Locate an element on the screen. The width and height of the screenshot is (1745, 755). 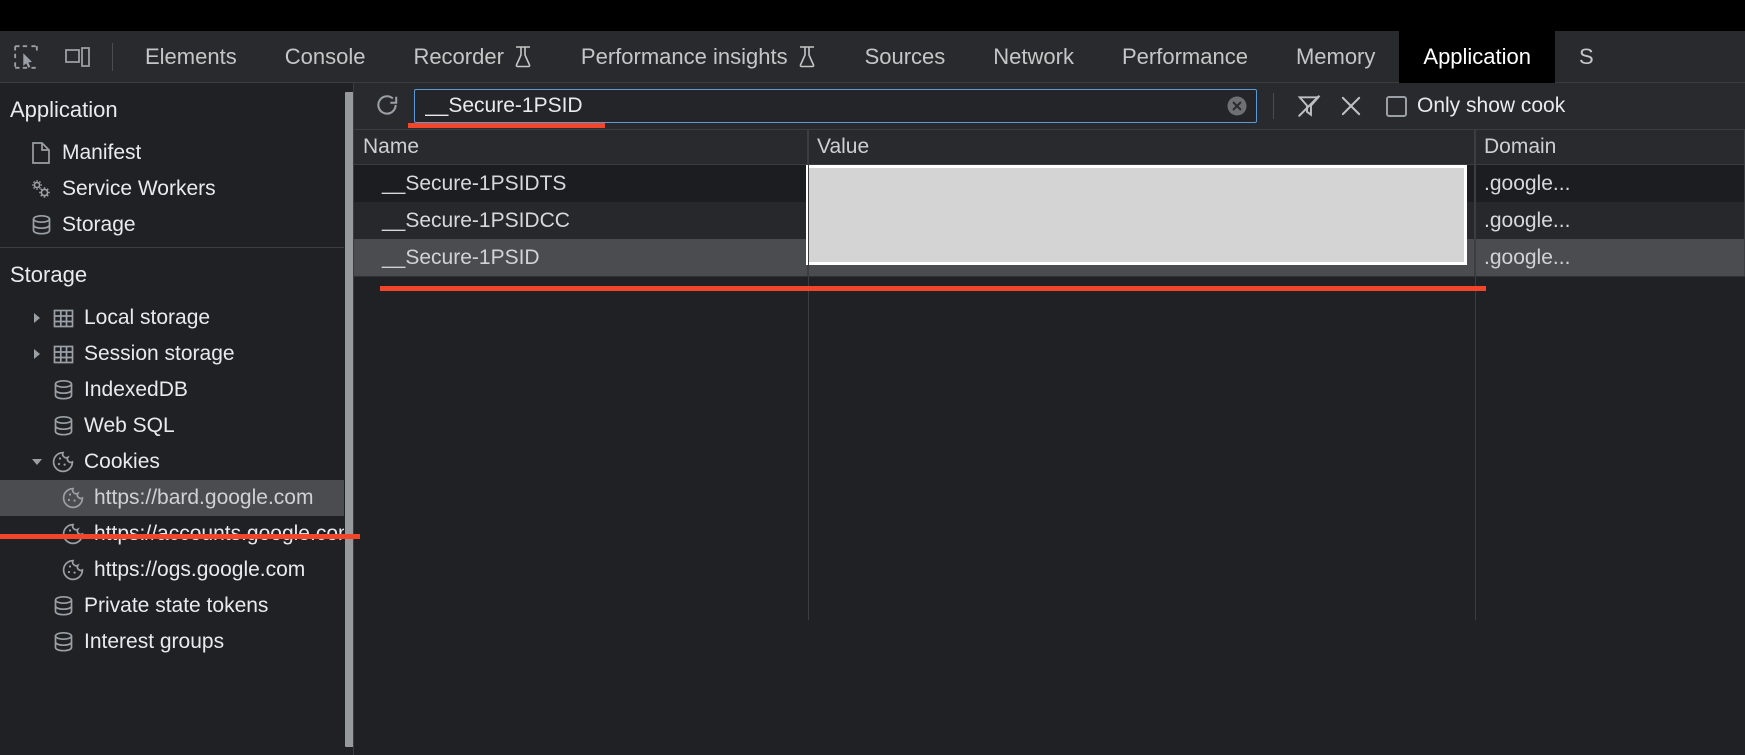
chevron-down-icon is located at coordinates (37, 462).